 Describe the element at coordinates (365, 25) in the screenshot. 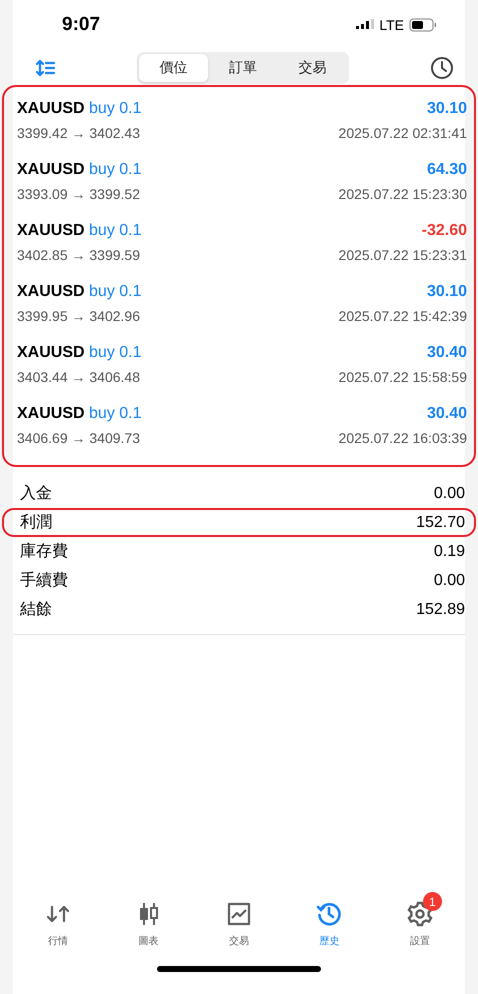

I see `signal-icon` at that location.